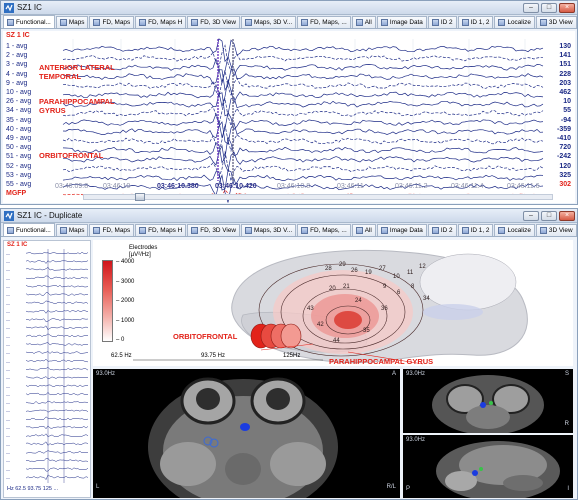 This screenshot has height=500, width=578. What do you see at coordinates (72, 230) in the screenshot?
I see `bottom_window-tab-1: Maps` at bounding box center [72, 230].